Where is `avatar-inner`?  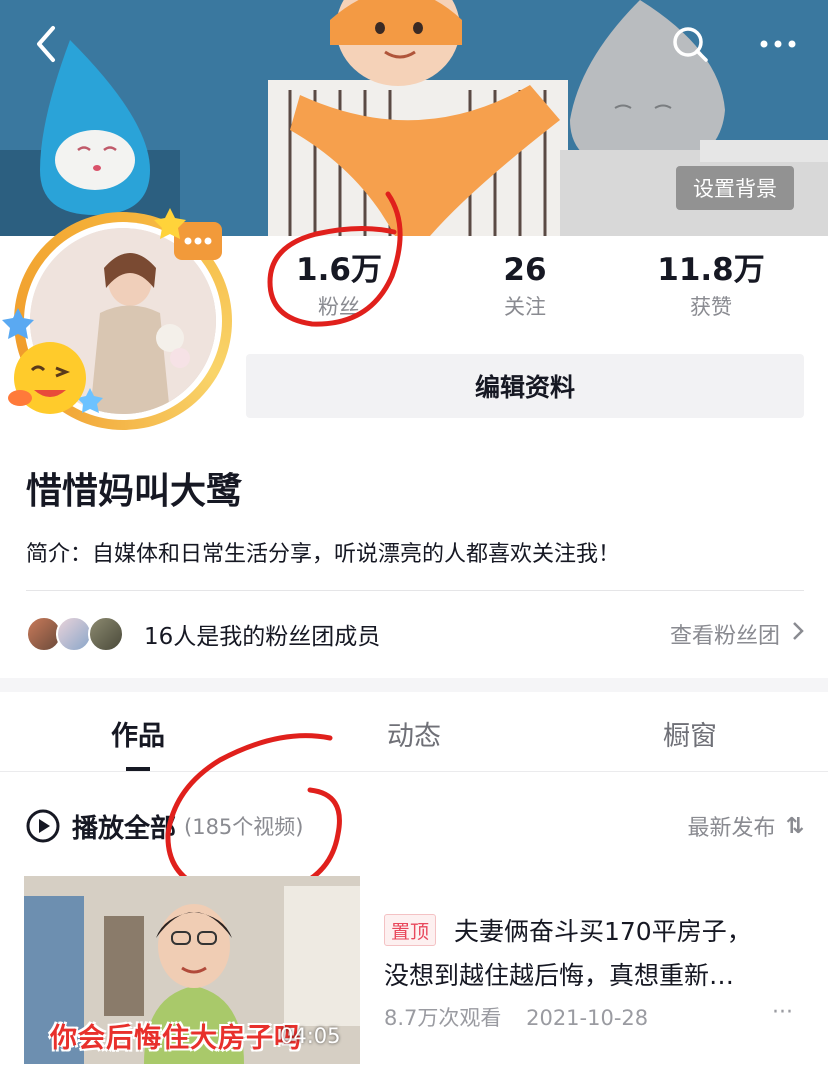
avatar-inner is located at coordinates (123, 321).